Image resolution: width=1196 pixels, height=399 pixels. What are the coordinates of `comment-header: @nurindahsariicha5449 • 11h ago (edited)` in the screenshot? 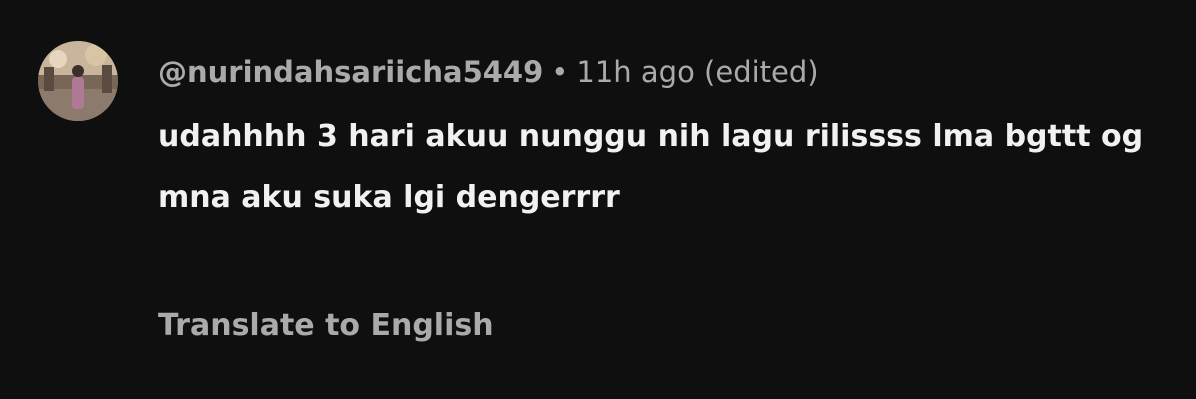 It's located at (668, 72).